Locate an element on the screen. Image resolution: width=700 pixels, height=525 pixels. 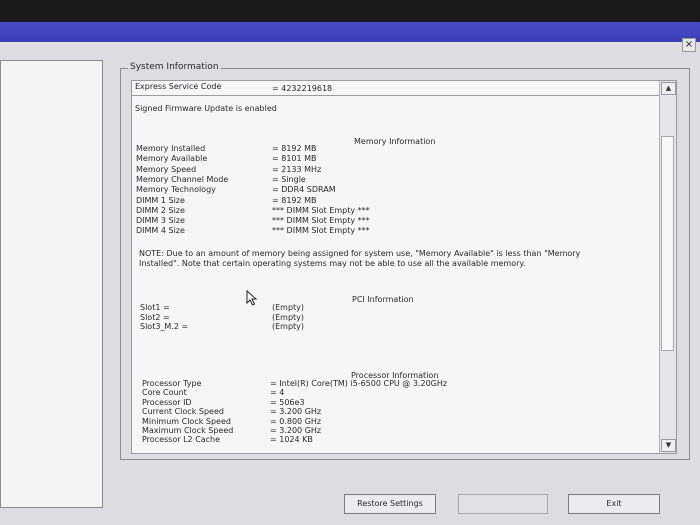
scroll-up-icon: ▲ is located at coordinates (668, 88).